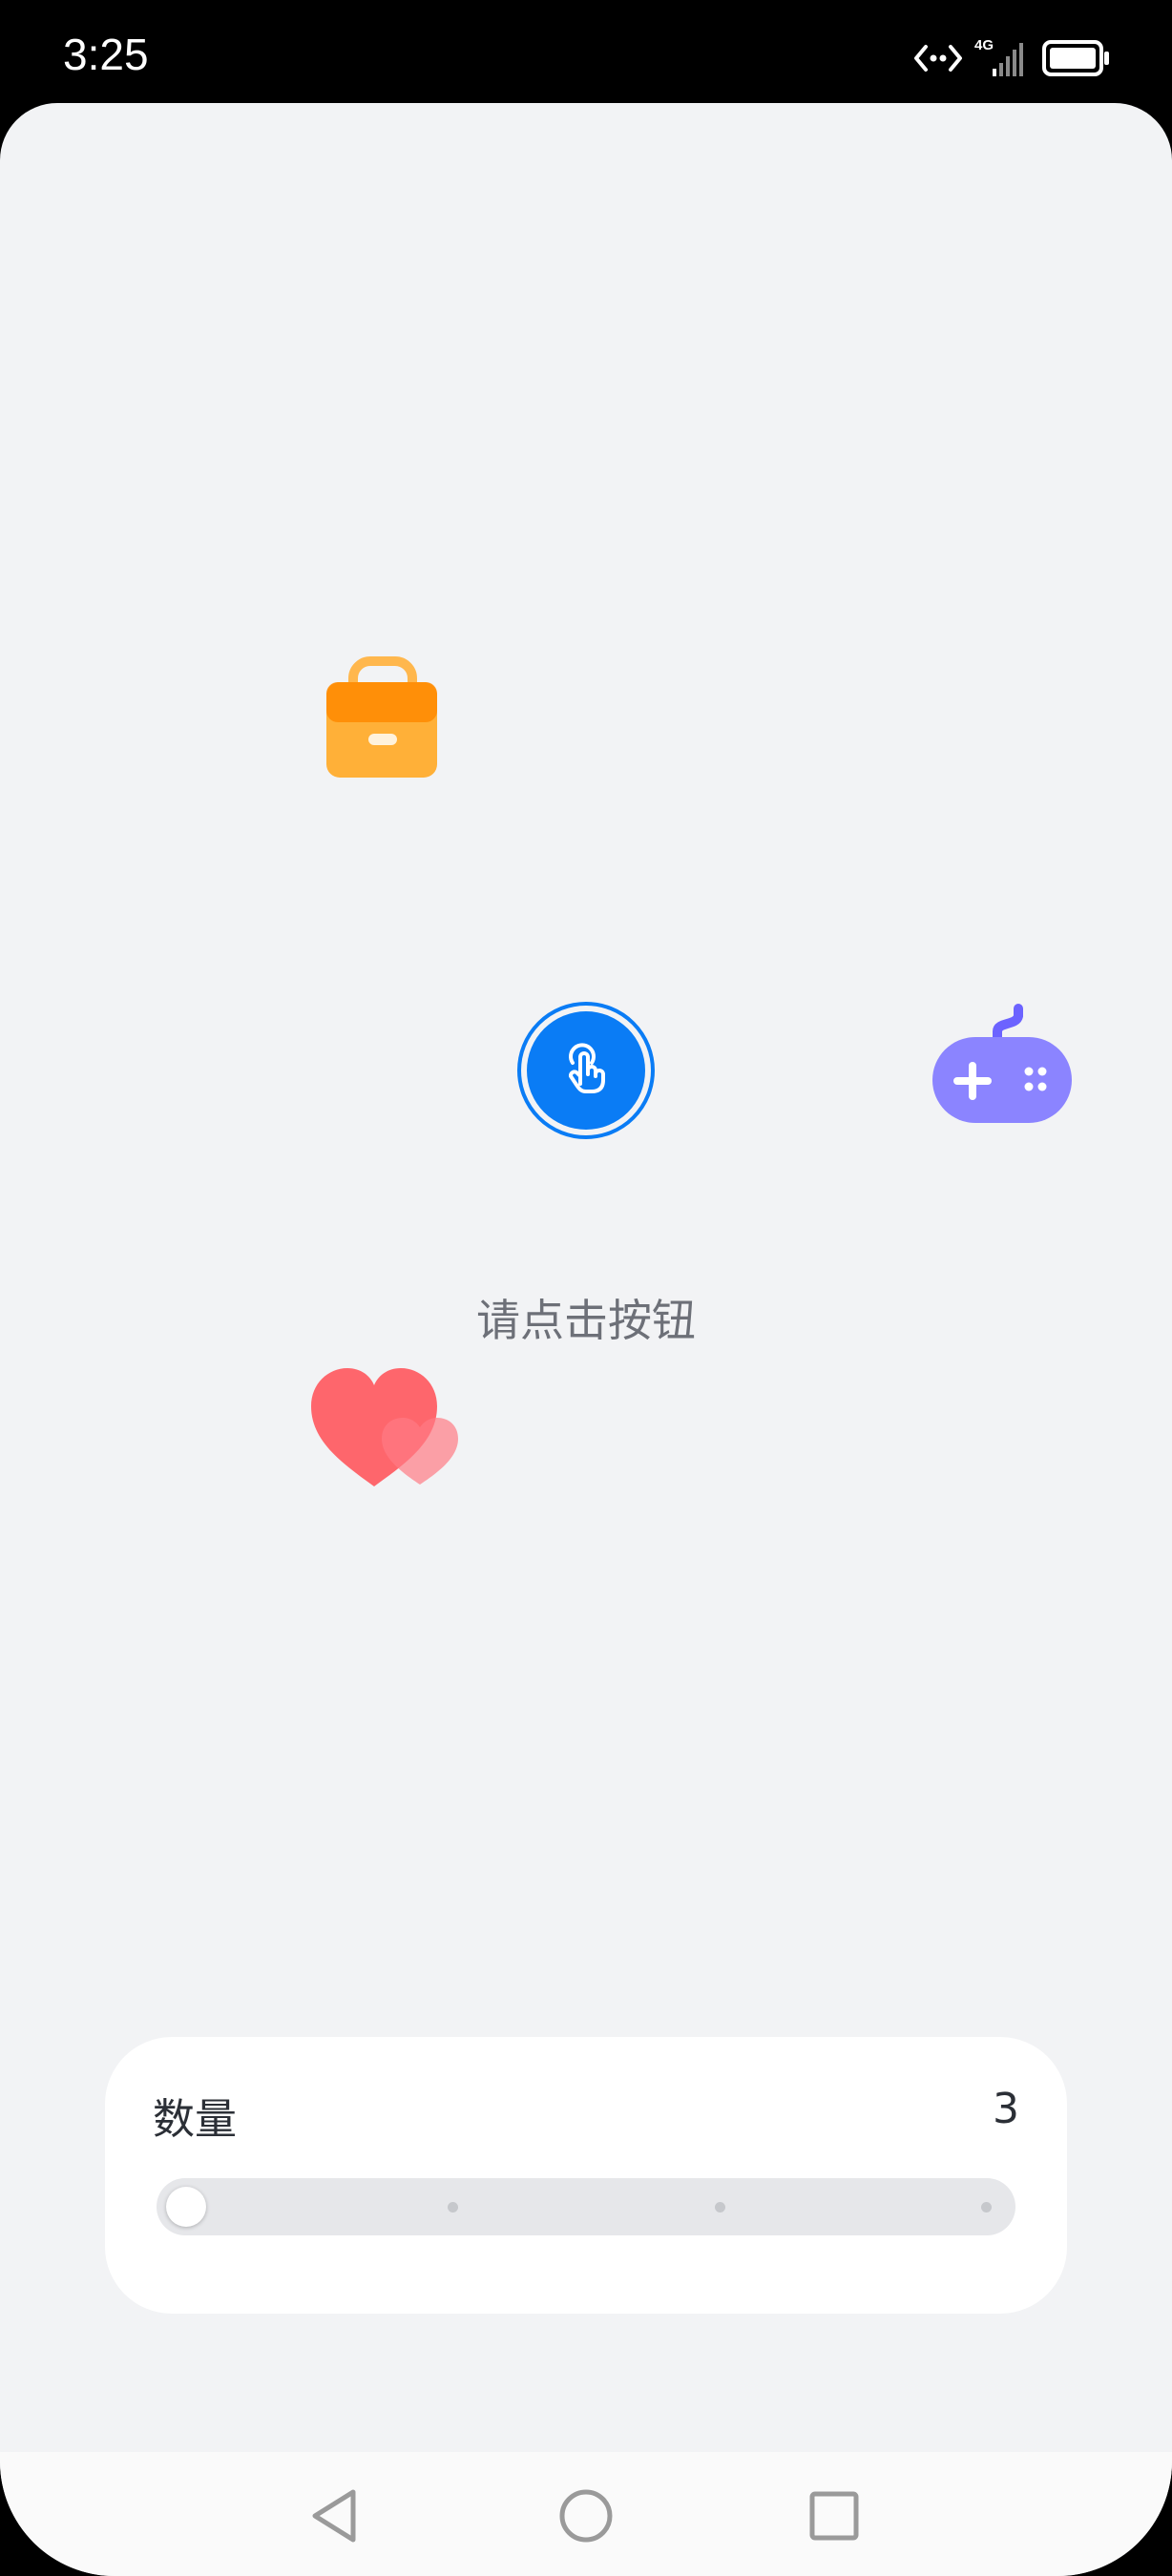 The height and width of the screenshot is (2576, 1172). What do you see at coordinates (984, 45) in the screenshot?
I see `network-type-label: 4G` at bounding box center [984, 45].